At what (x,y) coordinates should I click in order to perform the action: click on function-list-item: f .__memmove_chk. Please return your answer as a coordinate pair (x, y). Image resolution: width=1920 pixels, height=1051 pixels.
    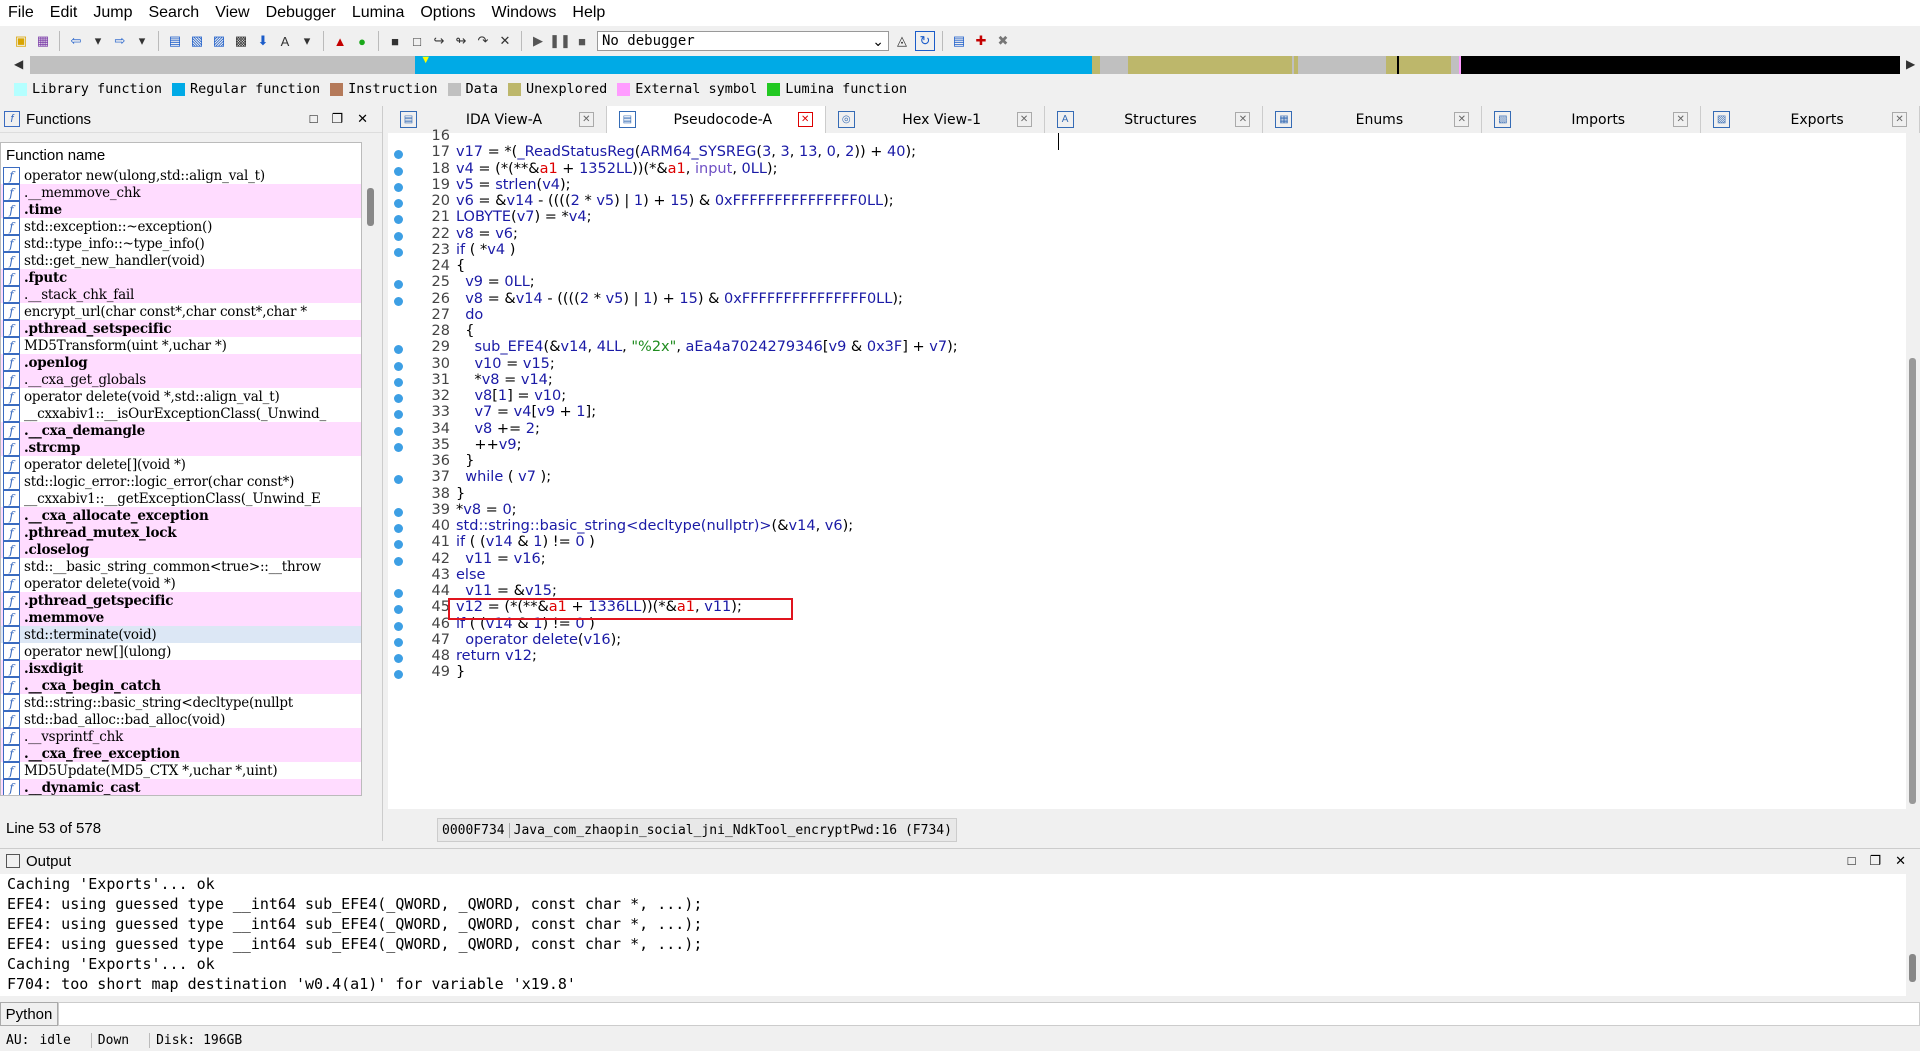
    Looking at the image, I should click on (181, 192).